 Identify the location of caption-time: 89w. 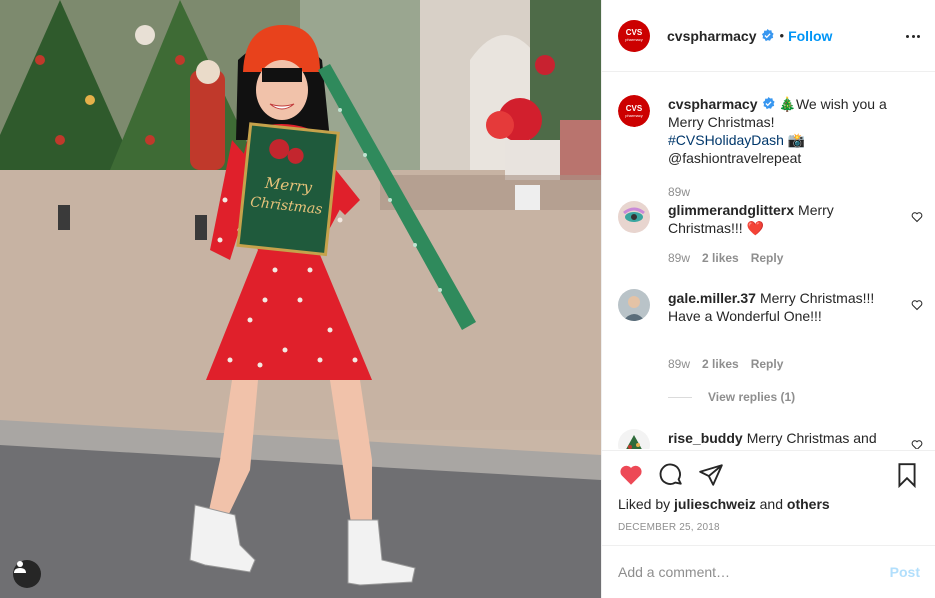
(679, 192).